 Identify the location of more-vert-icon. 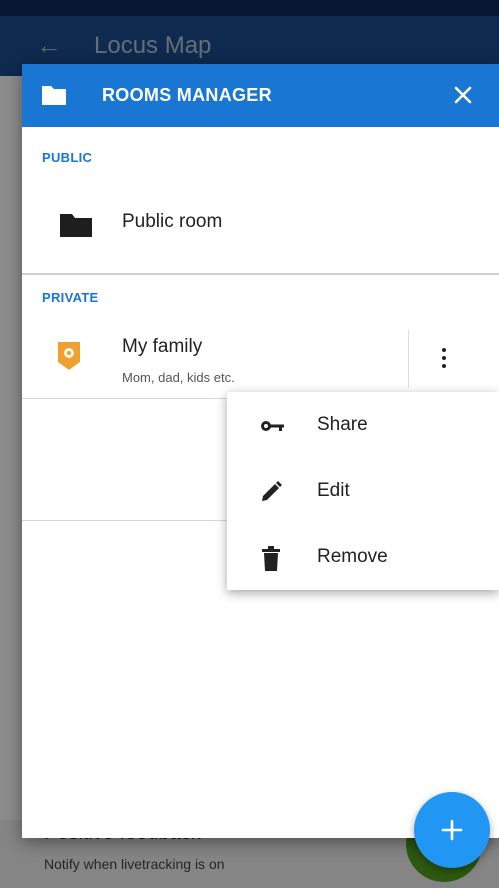
(444, 360).